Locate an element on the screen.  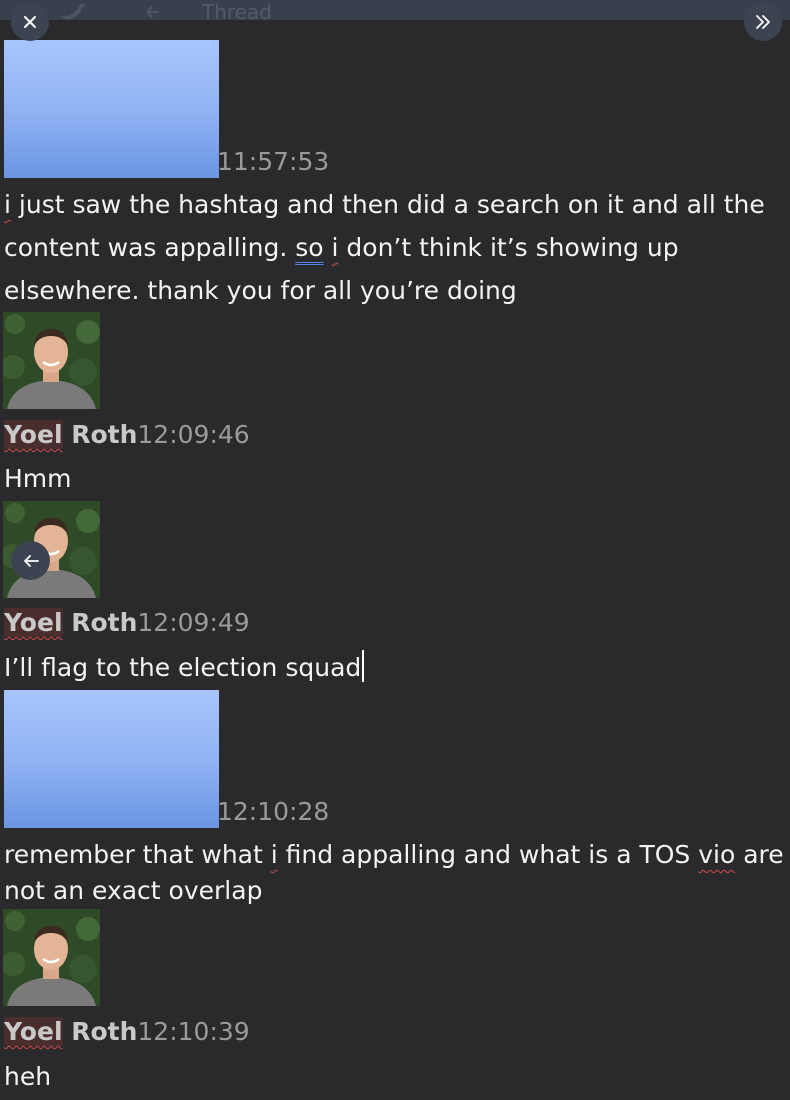
double-chevron-right-icon is located at coordinates (763, 22).